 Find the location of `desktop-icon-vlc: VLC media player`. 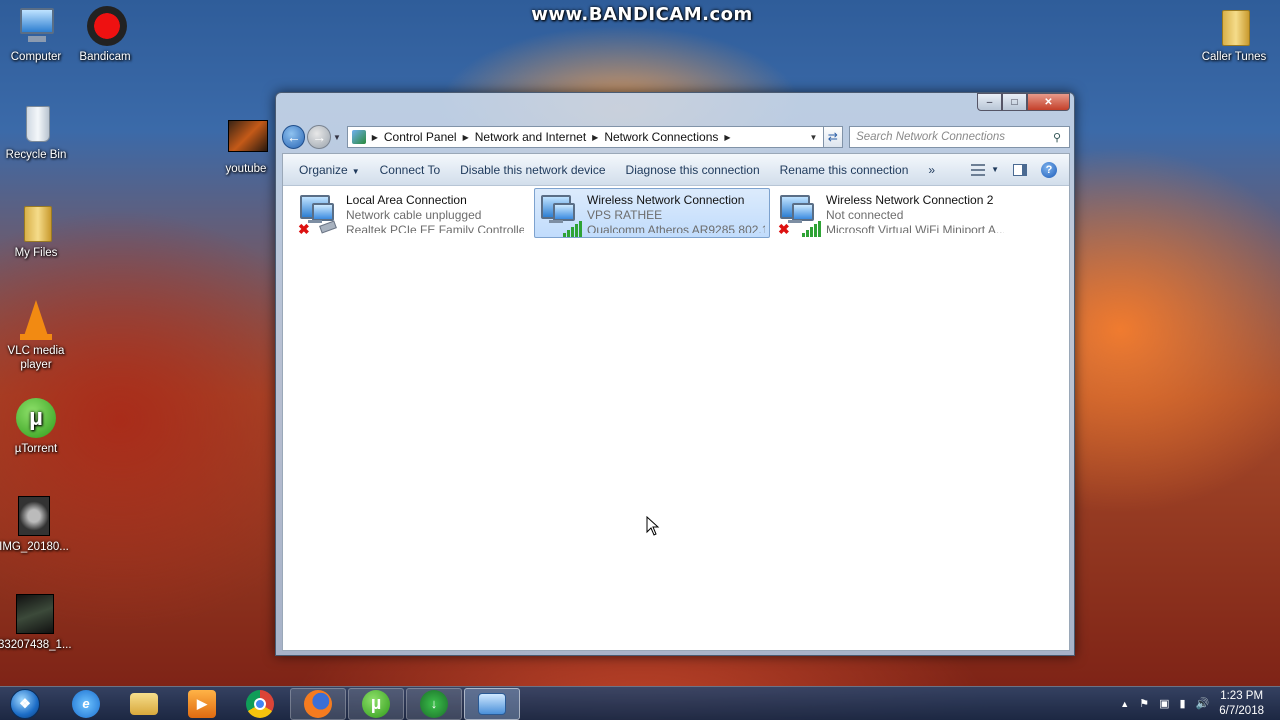

desktop-icon-vlc: VLC media player is located at coordinates (36, 336).